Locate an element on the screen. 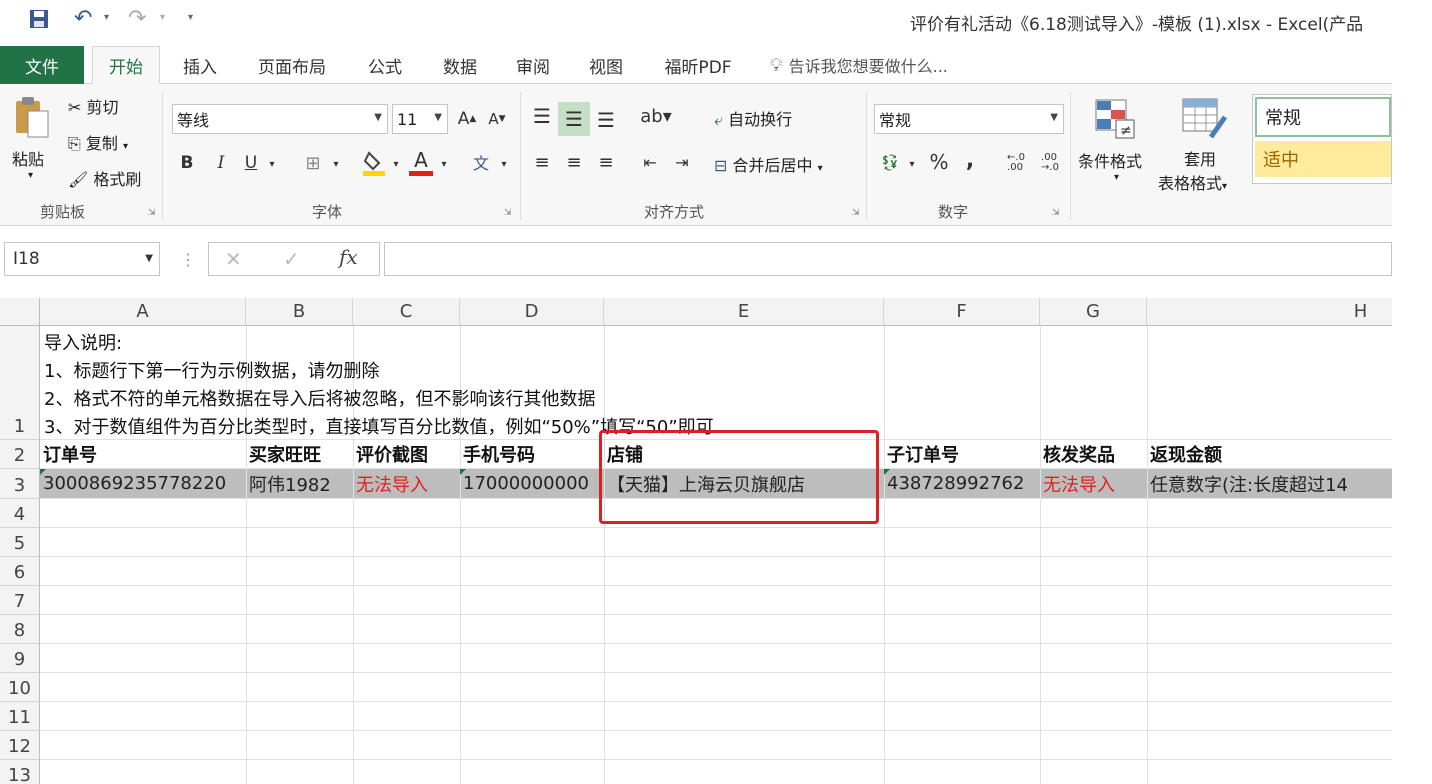 The image size is (1432, 784). format-as-table-icon is located at coordinates (1204, 119).